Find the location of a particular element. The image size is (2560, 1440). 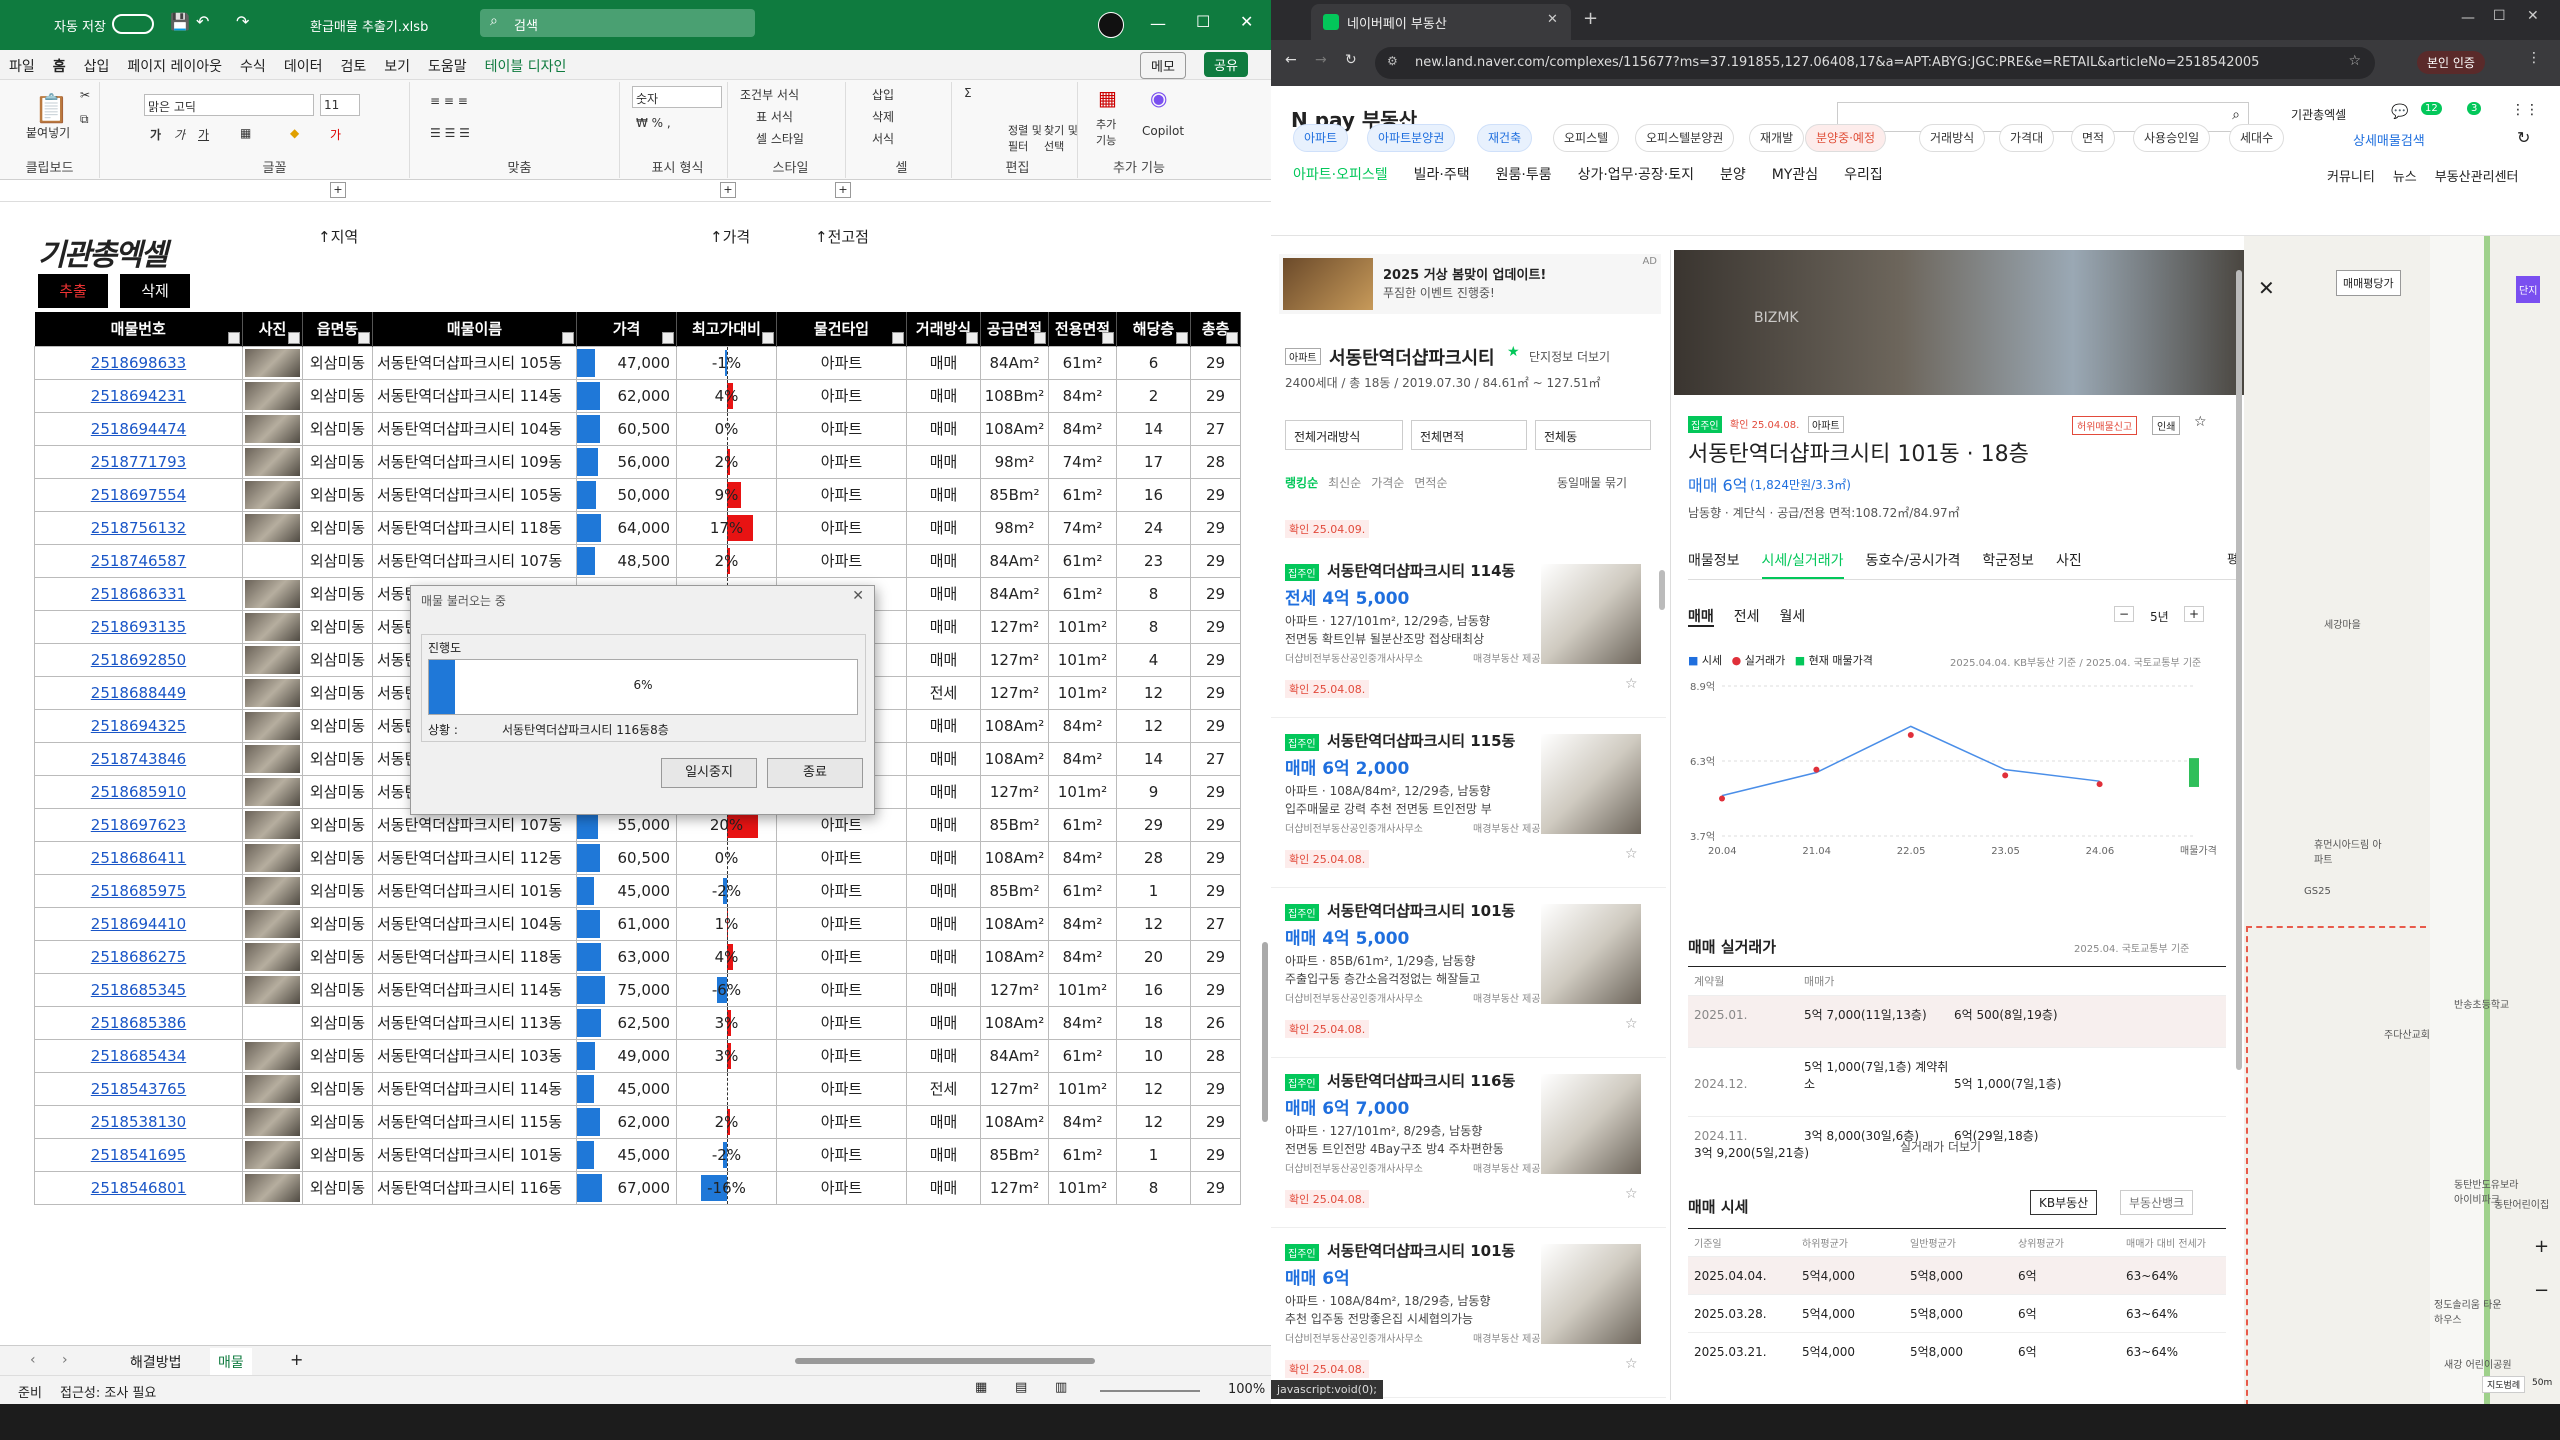

card-thumbnail is located at coordinates (1591, 1124).